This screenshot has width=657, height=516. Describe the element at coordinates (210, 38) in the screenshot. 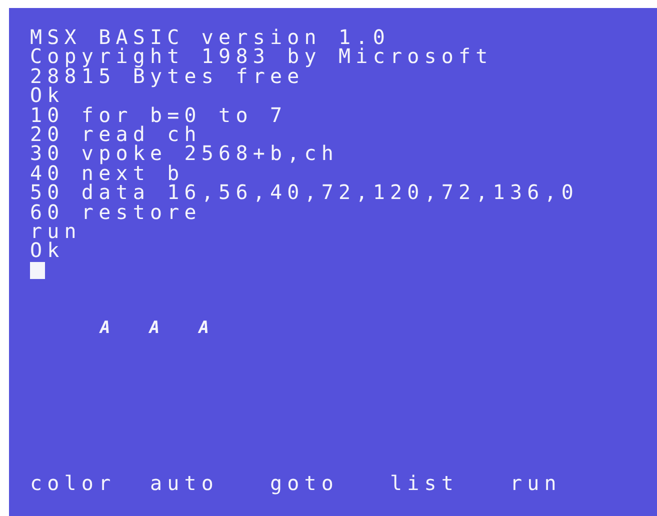

I see `basic-text-line: MSX BASIC version 1.0` at that location.